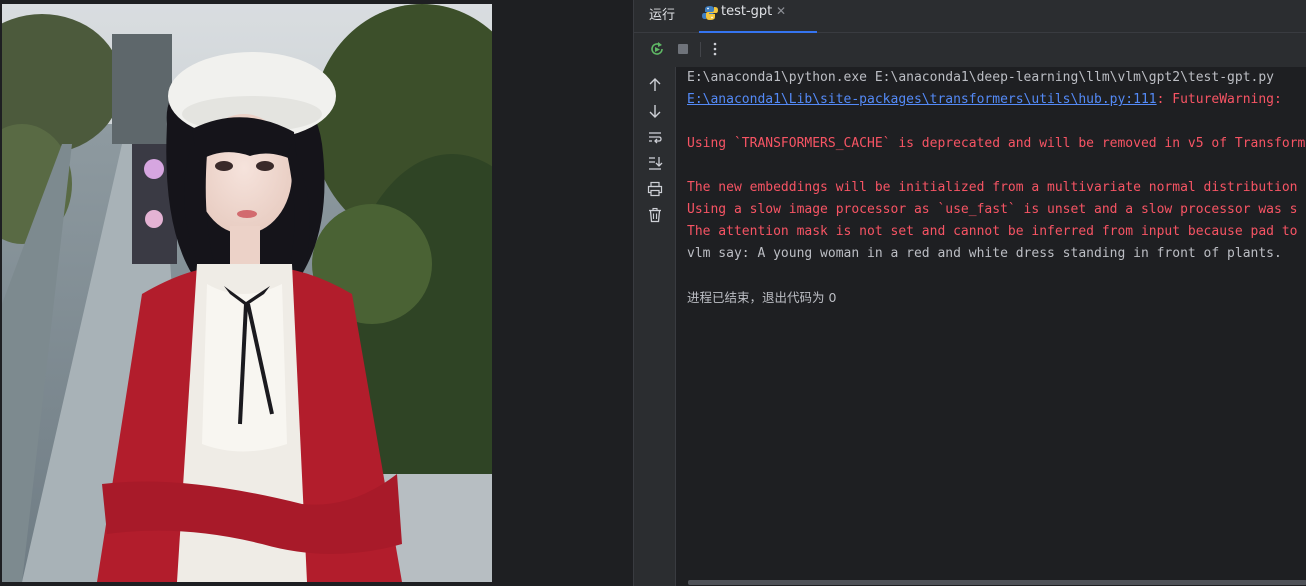  What do you see at coordinates (655, 326) in the screenshot?
I see `console-side-toolbar` at bounding box center [655, 326].